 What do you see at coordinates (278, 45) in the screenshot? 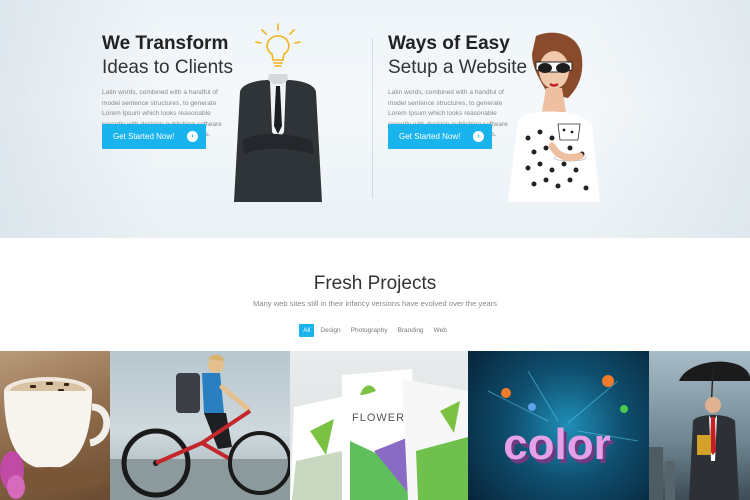
I see `lightbulb-icon` at bounding box center [278, 45].